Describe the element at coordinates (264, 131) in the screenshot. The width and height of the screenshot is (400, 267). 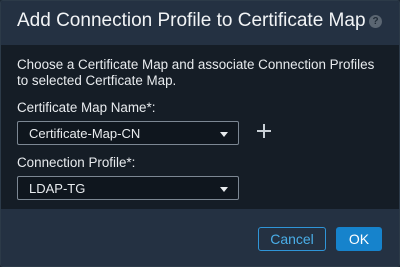
I see `plus-icon` at that location.